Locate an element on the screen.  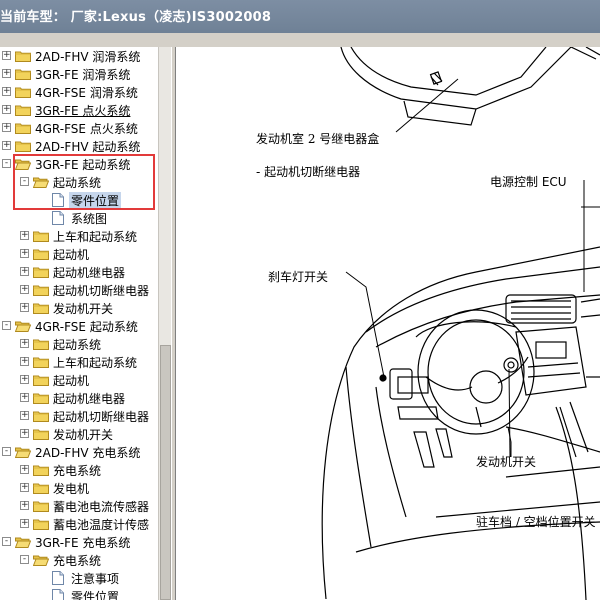
tree-item: - 4GR-FSE 起动系统 is located at coordinates (79, 326).